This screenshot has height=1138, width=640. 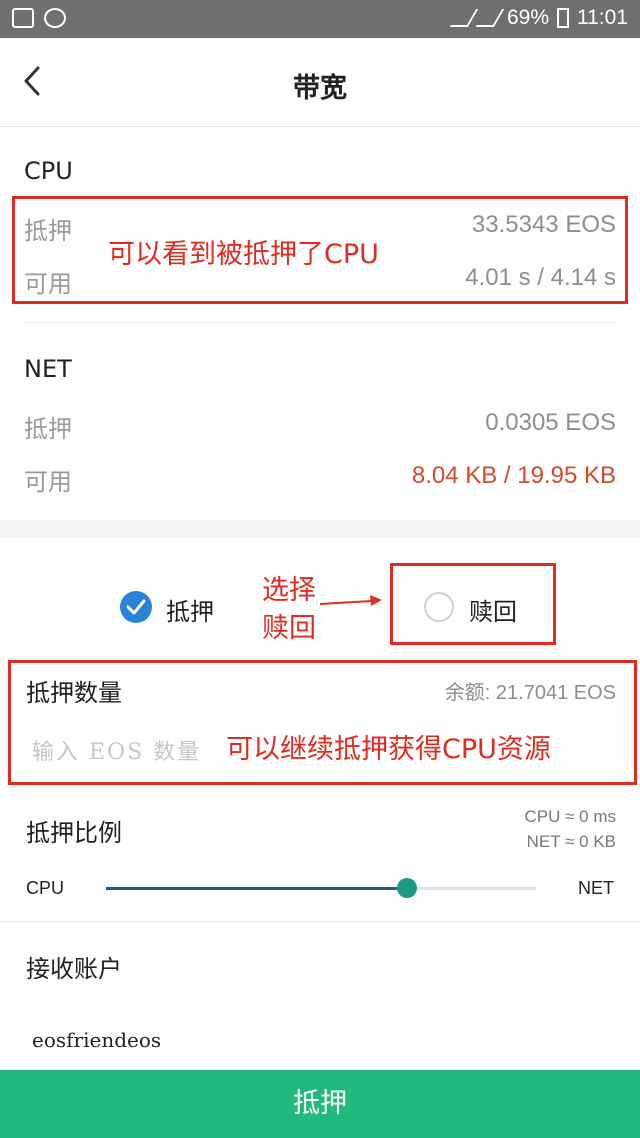 What do you see at coordinates (550, 422) in the screenshot?
I see `net-staked-value: 0.0305 EOS` at bounding box center [550, 422].